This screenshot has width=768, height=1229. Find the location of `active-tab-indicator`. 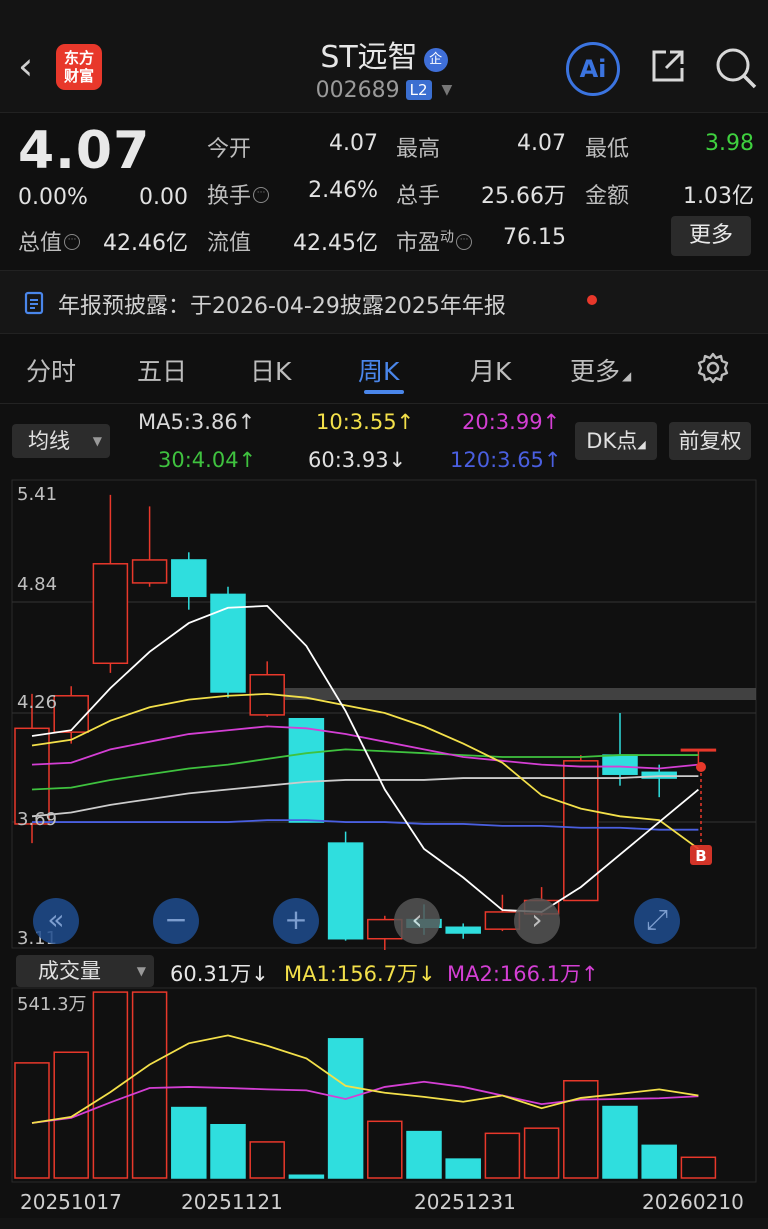

active-tab-indicator is located at coordinates (384, 392).